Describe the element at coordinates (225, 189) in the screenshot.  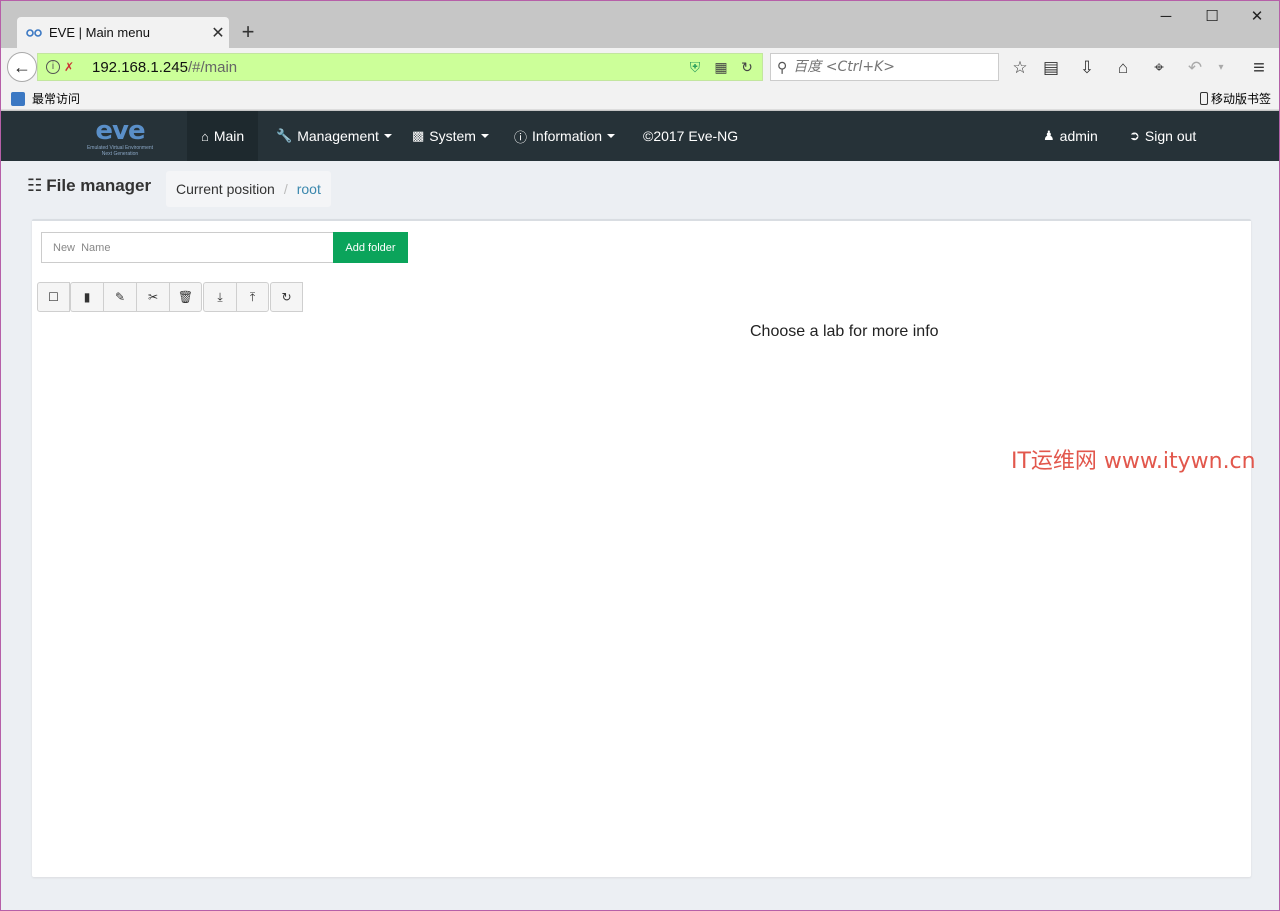
I see `breadcrumb-label: Current position` at that location.